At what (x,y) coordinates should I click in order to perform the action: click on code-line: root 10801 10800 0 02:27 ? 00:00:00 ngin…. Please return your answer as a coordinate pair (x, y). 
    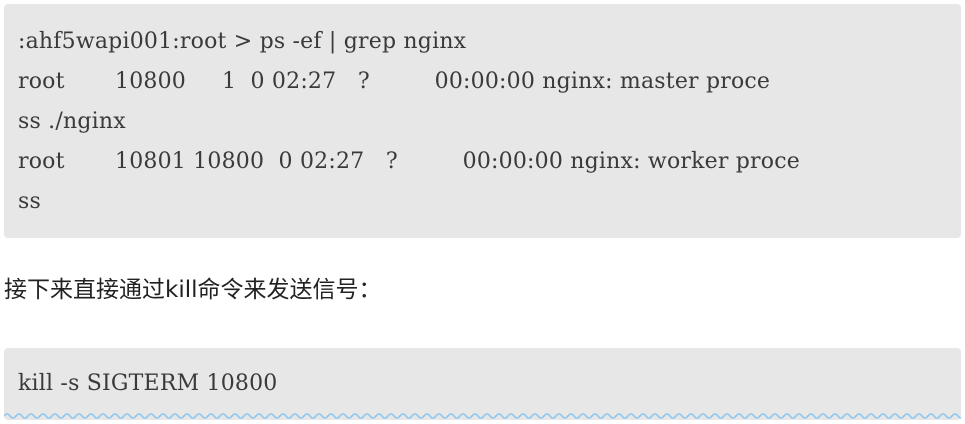
    Looking at the image, I should click on (409, 161).